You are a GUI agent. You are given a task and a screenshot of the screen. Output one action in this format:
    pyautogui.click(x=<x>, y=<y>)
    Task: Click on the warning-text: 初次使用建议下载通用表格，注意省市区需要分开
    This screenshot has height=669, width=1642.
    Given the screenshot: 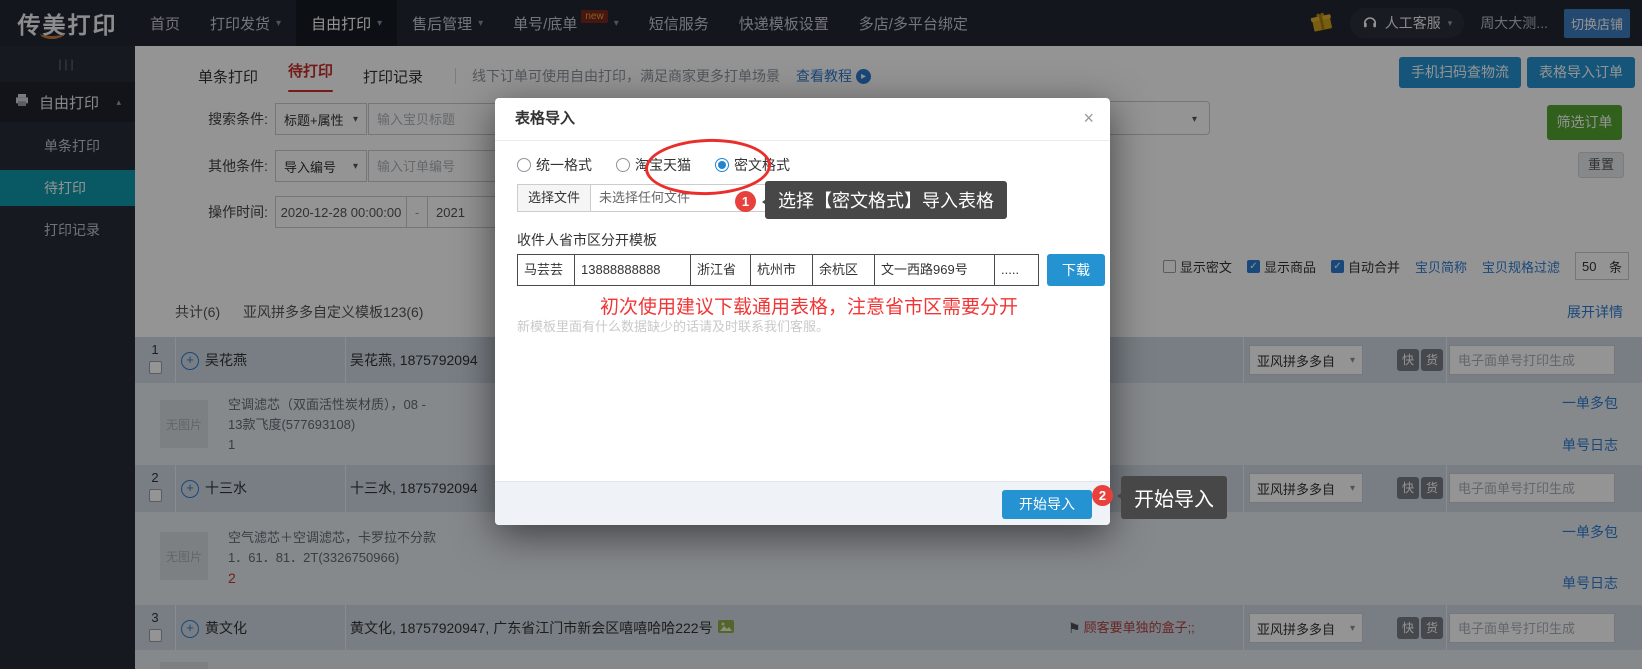 What is the action you would take?
    pyautogui.click(x=809, y=307)
    